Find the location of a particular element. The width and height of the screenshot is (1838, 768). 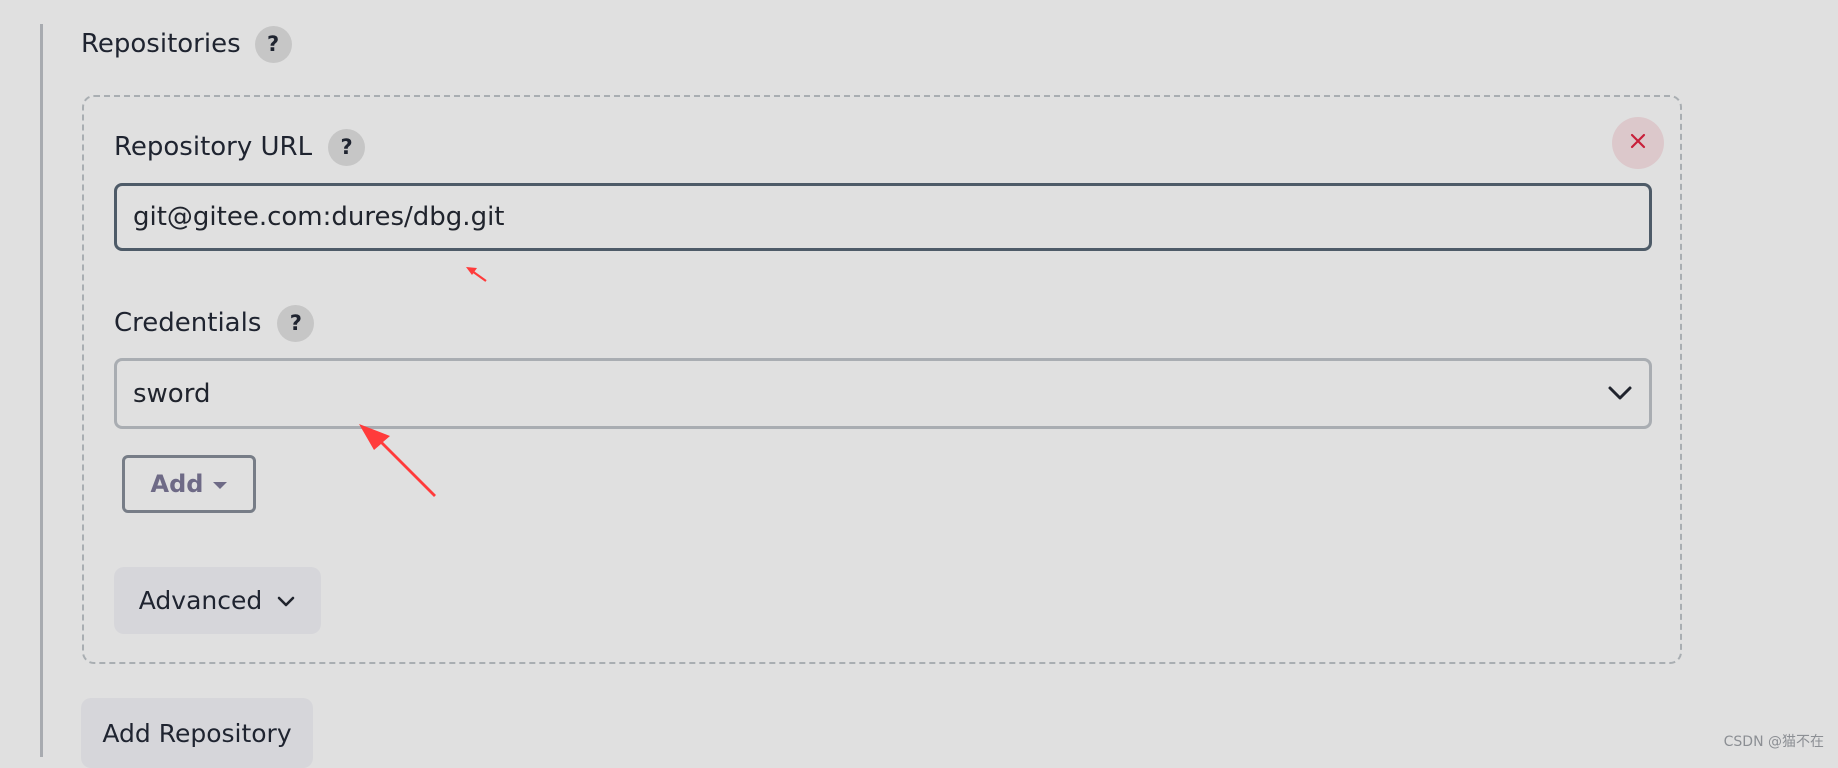

remove-repository-button is located at coordinates (1638, 143).